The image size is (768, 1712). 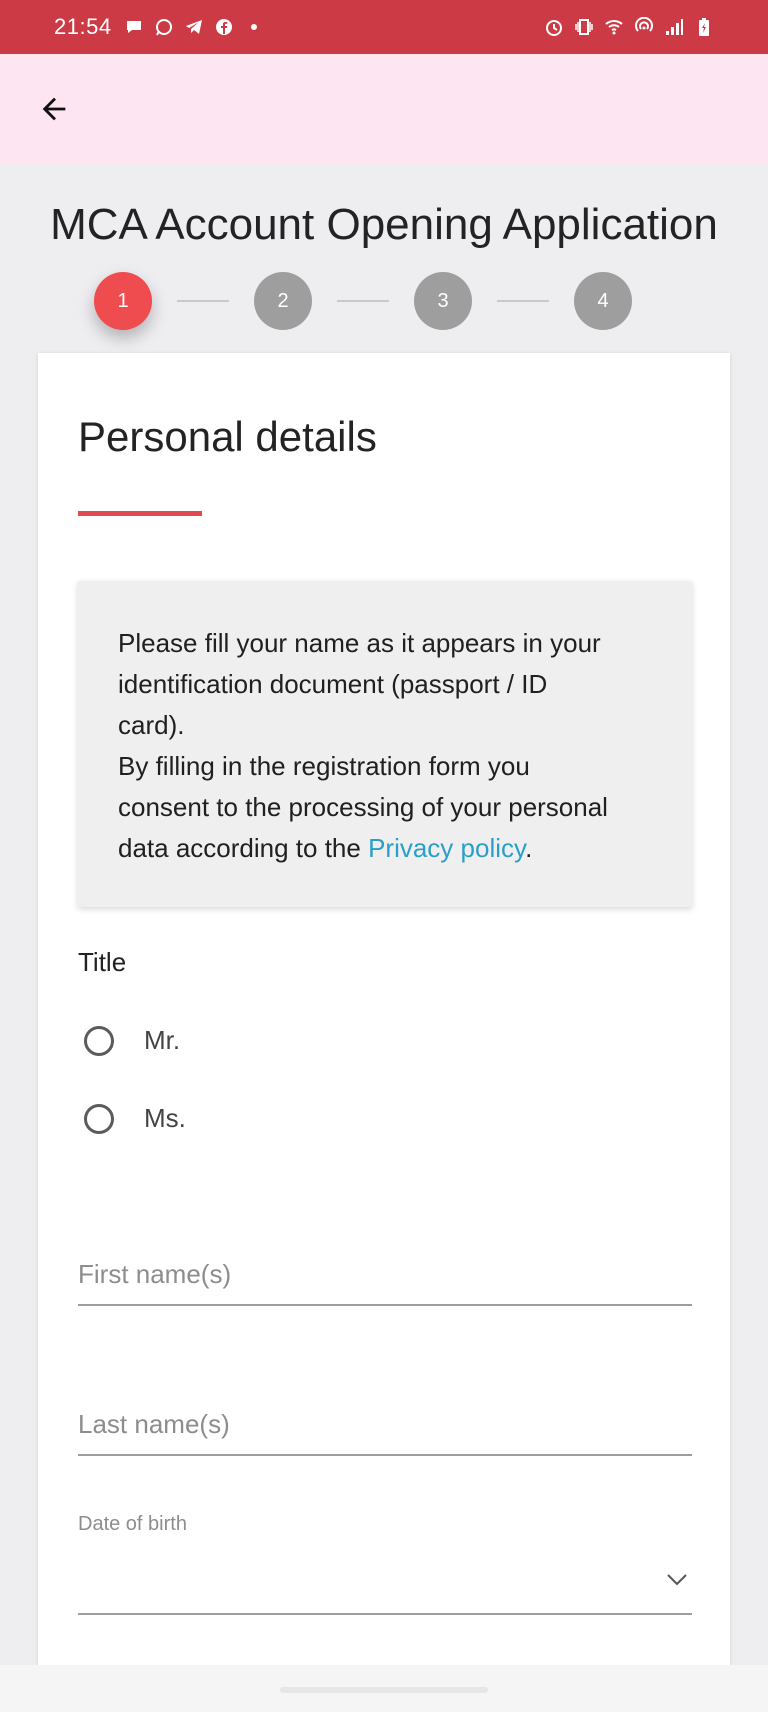 I want to click on whatsapp-icon, so click(x=163, y=27).